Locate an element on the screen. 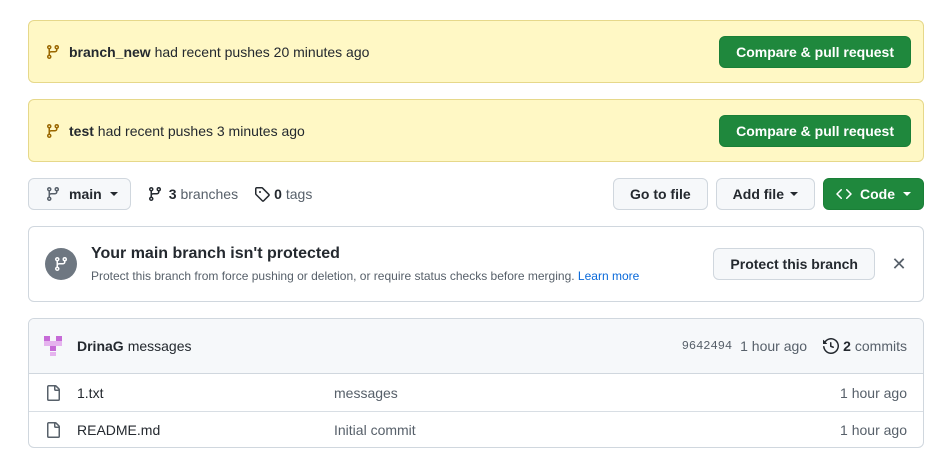 The height and width of the screenshot is (455, 934). commit-time: 1 hour ago is located at coordinates (774, 346).